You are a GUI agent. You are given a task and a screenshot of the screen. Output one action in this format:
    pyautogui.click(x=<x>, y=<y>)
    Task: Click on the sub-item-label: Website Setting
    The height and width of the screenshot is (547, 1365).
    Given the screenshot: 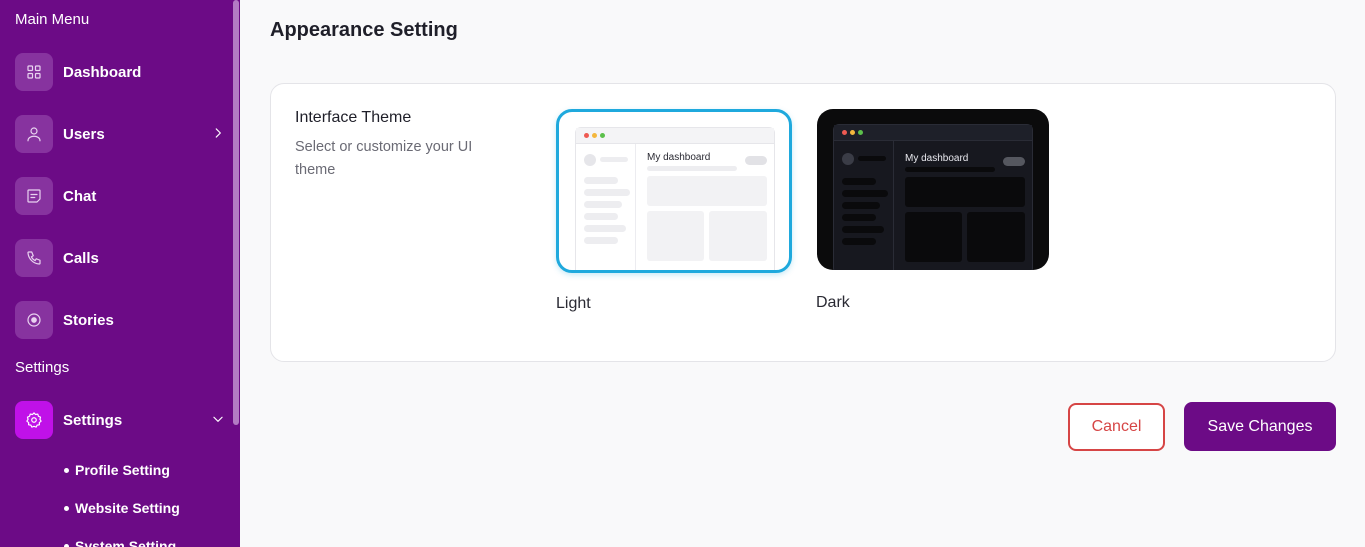 What is the action you would take?
    pyautogui.click(x=127, y=508)
    